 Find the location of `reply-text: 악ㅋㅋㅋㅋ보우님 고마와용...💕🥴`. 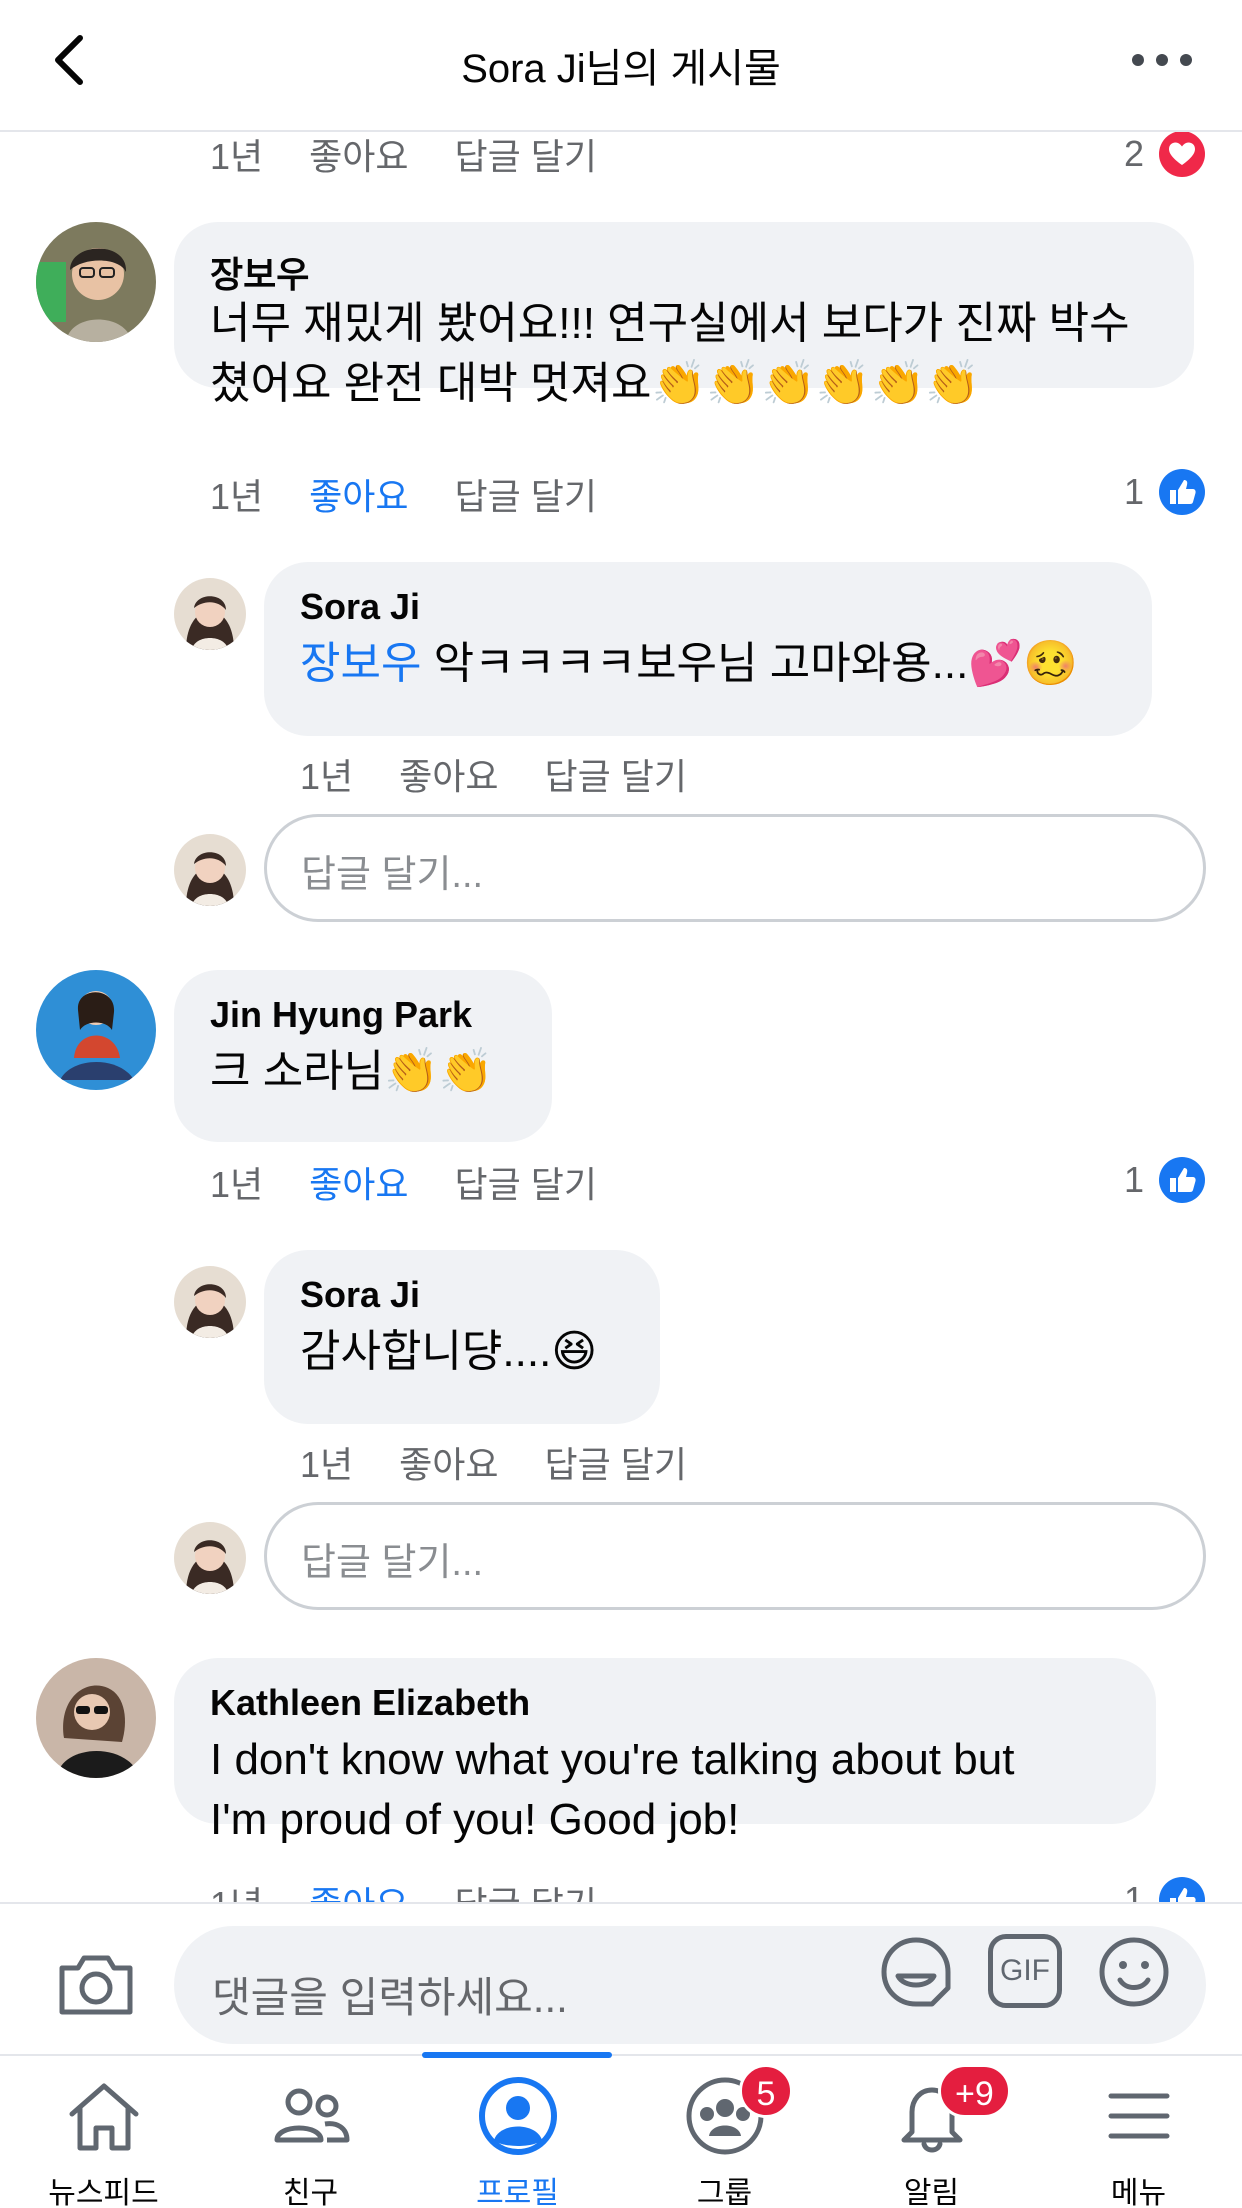

reply-text: 악ㅋㅋㅋㅋ보우님 고마와용...💕🥴 is located at coordinates (749, 663).